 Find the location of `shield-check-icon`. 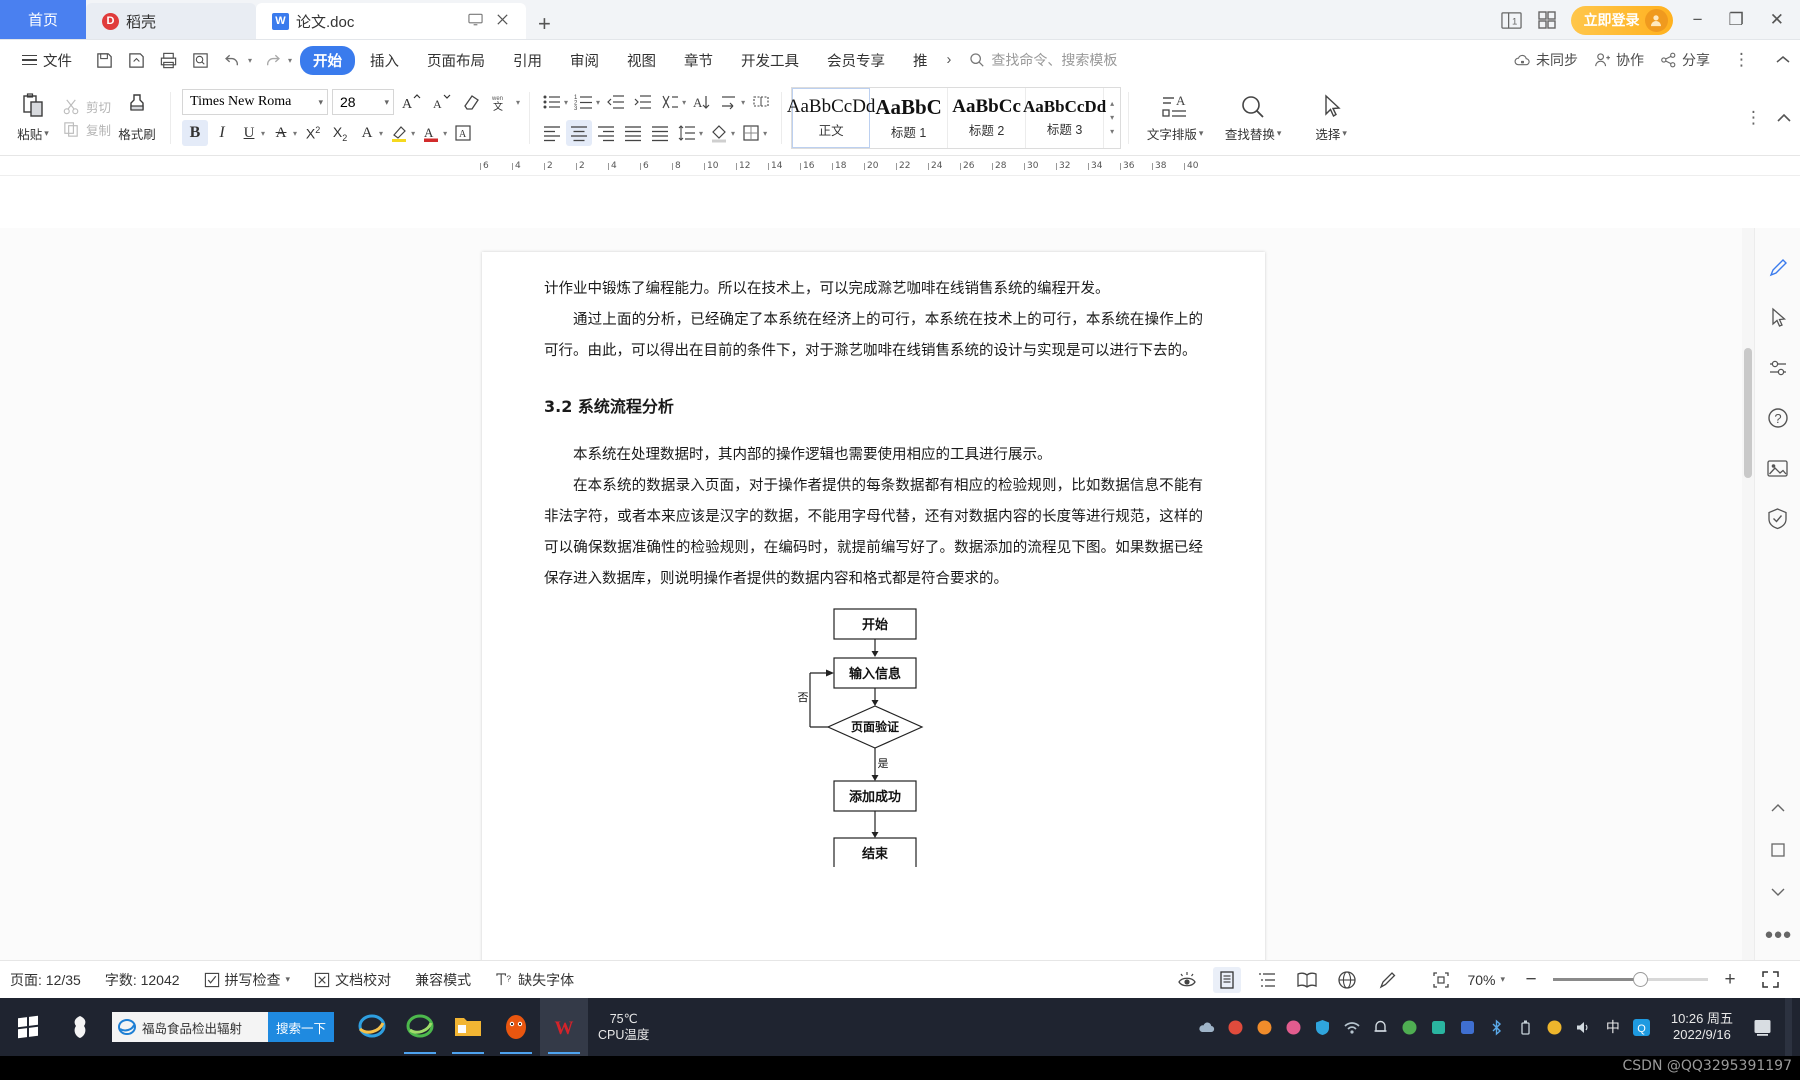

shield-check-icon is located at coordinates (1778, 518).